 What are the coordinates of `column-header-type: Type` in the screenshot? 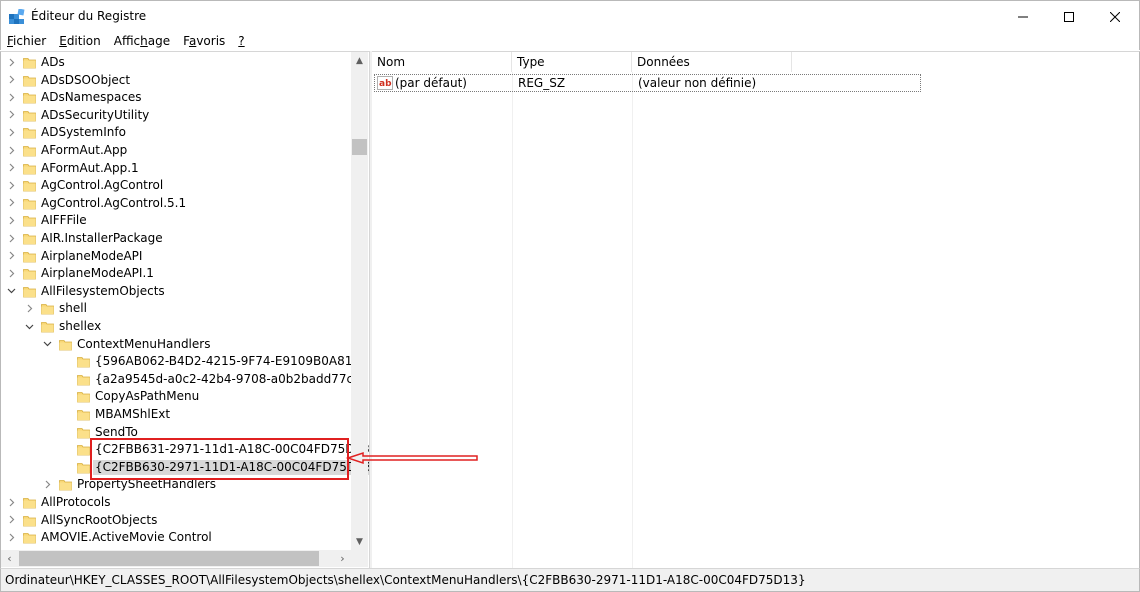 It's located at (572, 62).